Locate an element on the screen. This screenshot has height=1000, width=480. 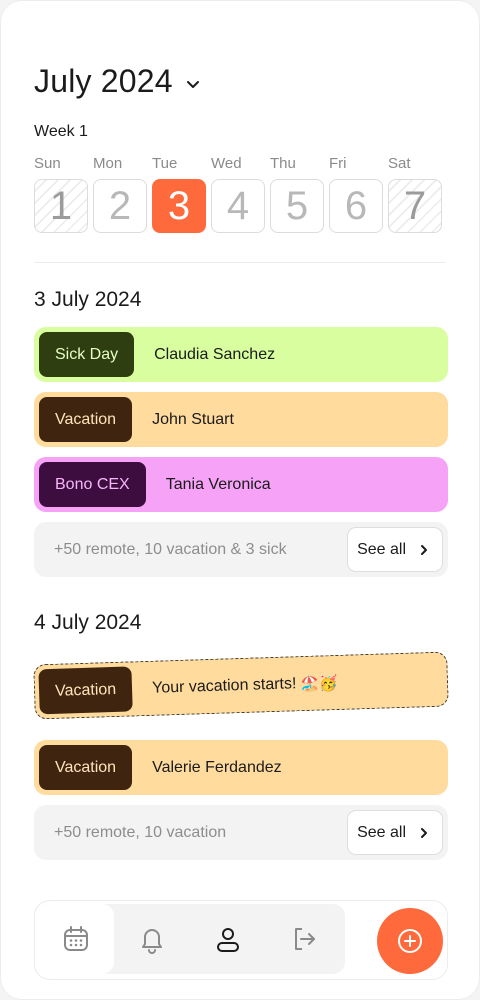
day-number-button: 1 is located at coordinates (61, 206).